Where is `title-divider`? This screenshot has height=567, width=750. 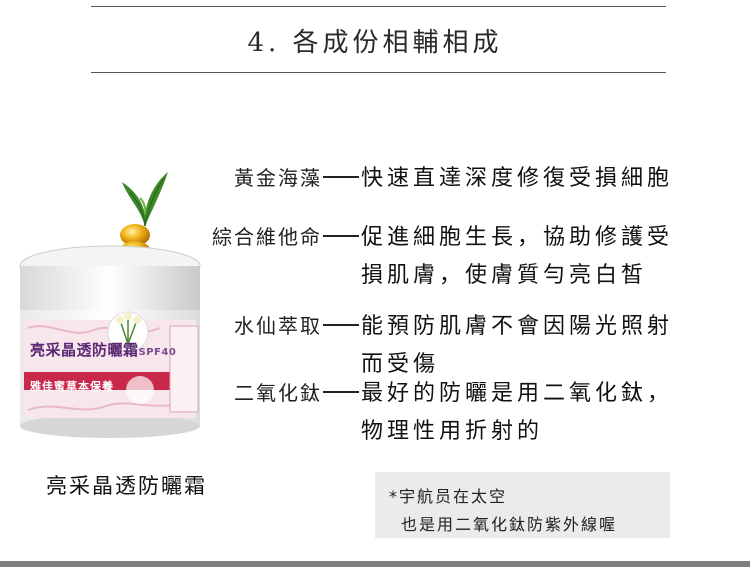 title-divider is located at coordinates (378, 72).